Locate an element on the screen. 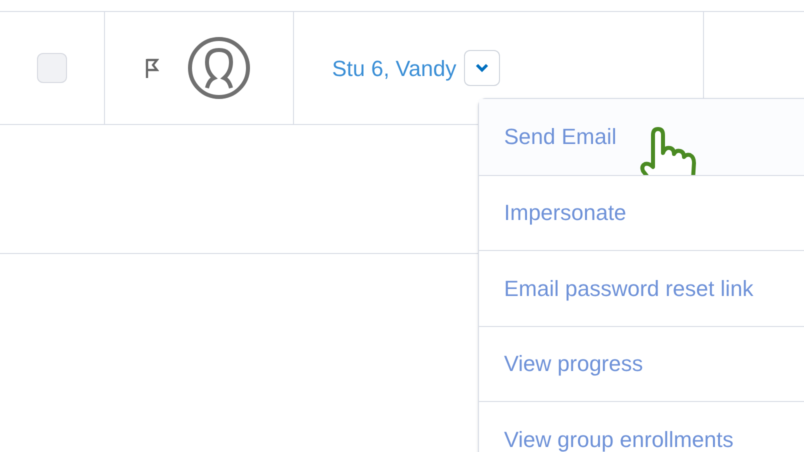  checkbox is located at coordinates (52, 68).